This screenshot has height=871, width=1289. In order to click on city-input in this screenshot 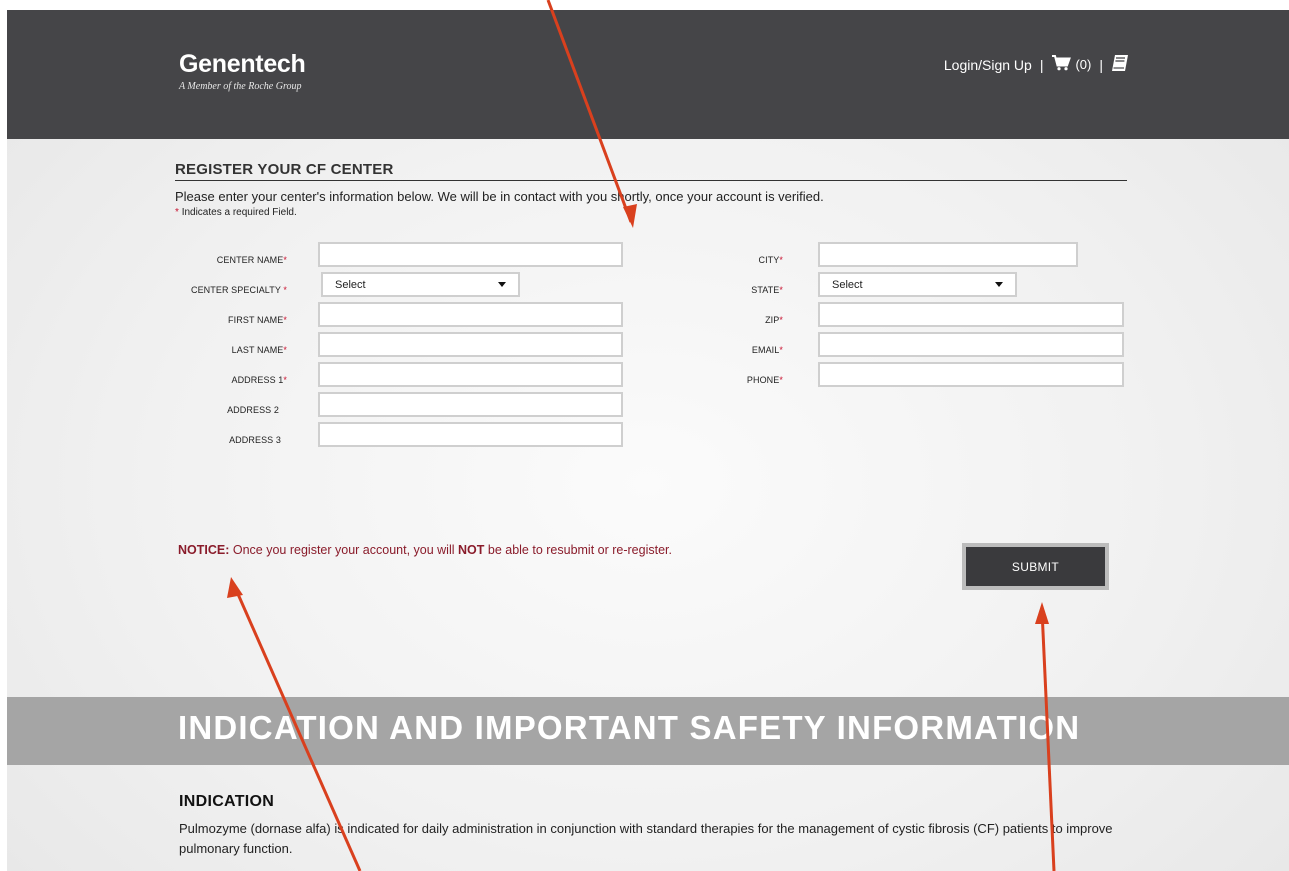, I will do `click(948, 254)`.